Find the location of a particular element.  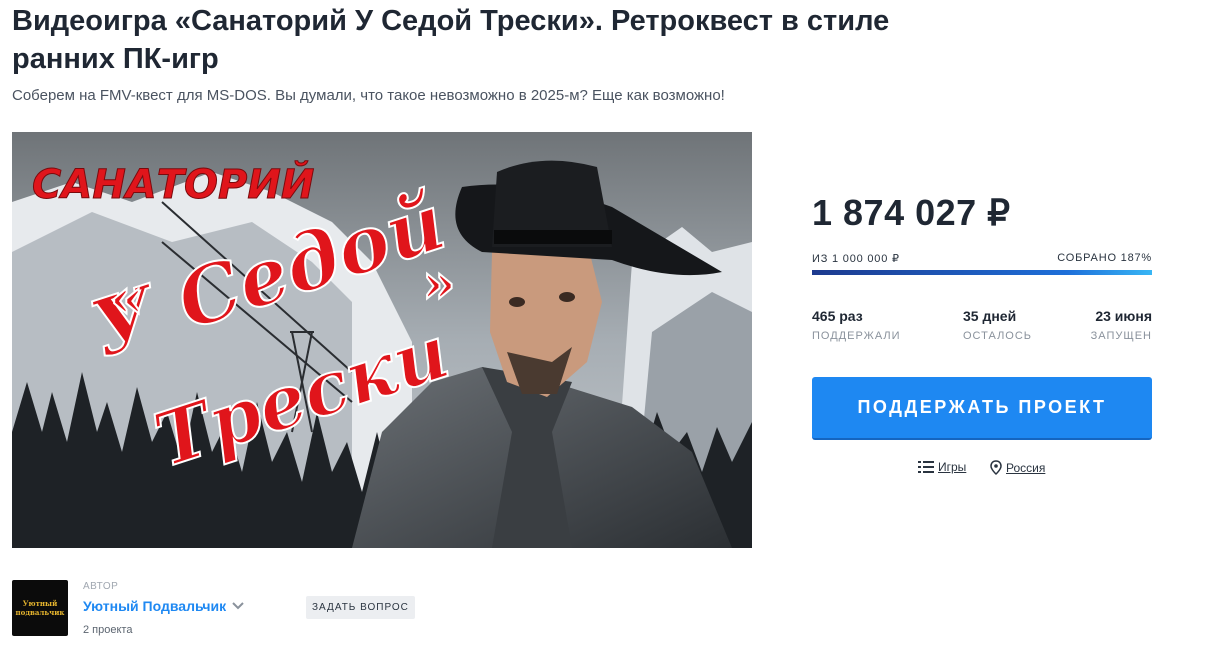

stat-days-left-label: ОСТАЛОСЬ is located at coordinates (998, 336).